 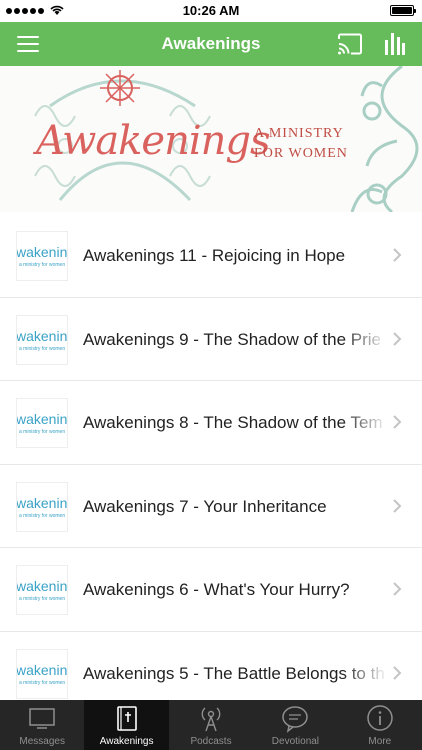 I want to click on item-title: Awakenings 11 - Rejoicing in Hope, so click(x=214, y=255).